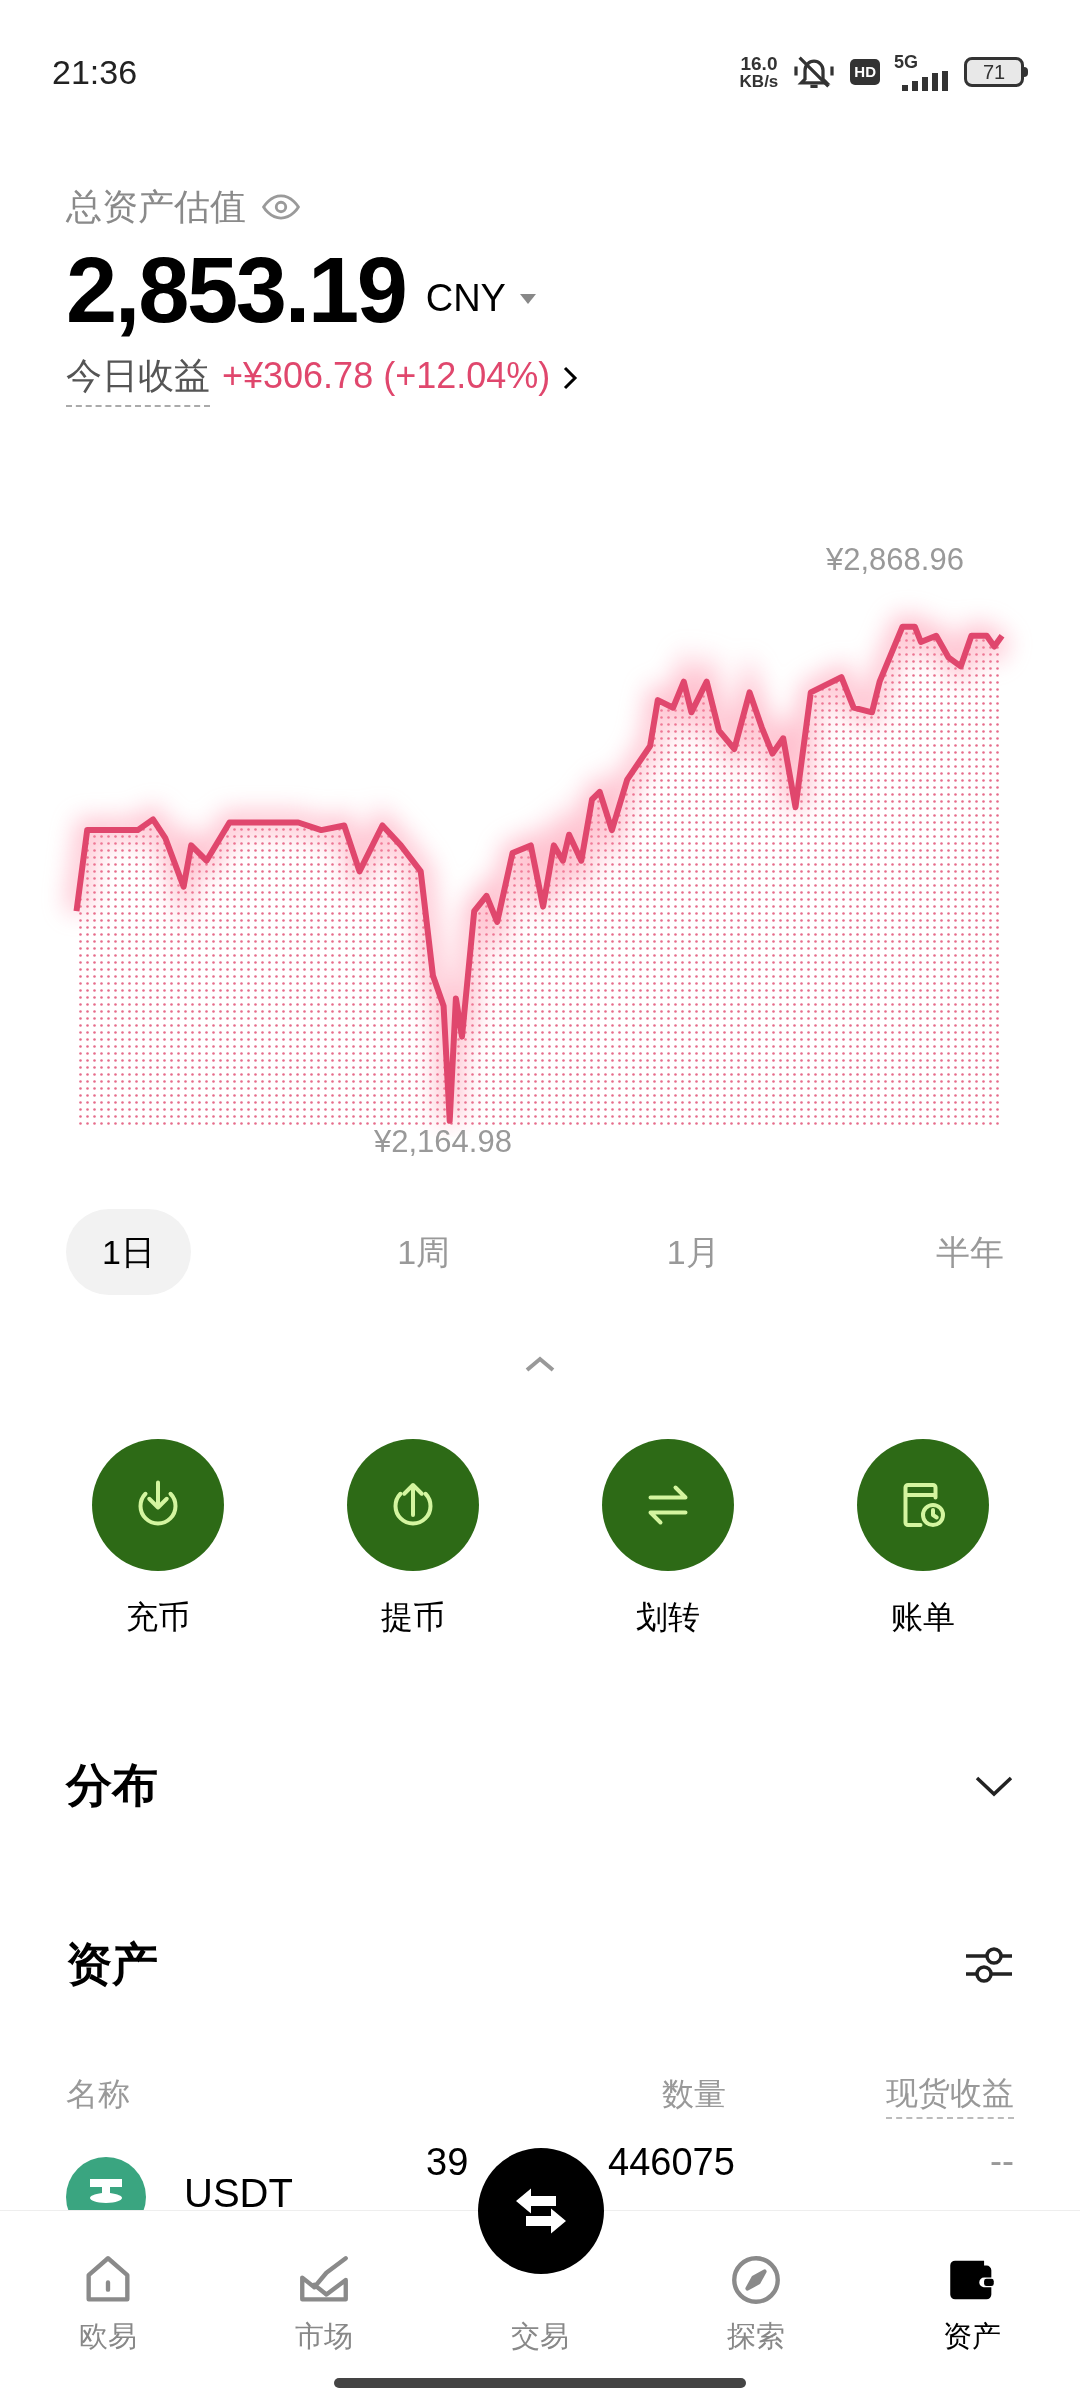 This screenshot has height=2400, width=1080. Describe the element at coordinates (540, 1364) in the screenshot. I see `chevron-up-icon` at that location.